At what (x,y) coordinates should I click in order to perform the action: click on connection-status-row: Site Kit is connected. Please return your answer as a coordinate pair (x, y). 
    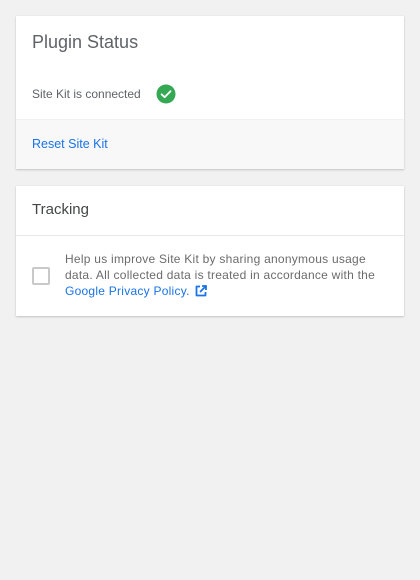
    Looking at the image, I should click on (210, 94).